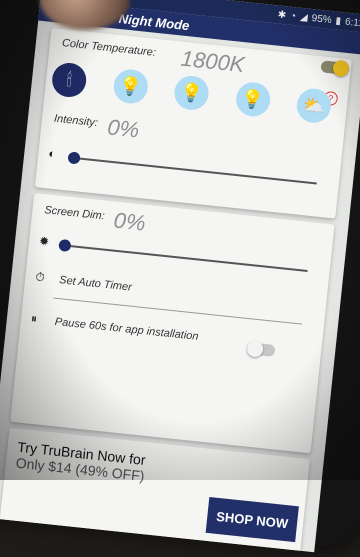 This screenshot has width=360, height=557. I want to click on set-auto-timer: Set Auto Timer, so click(96, 284).